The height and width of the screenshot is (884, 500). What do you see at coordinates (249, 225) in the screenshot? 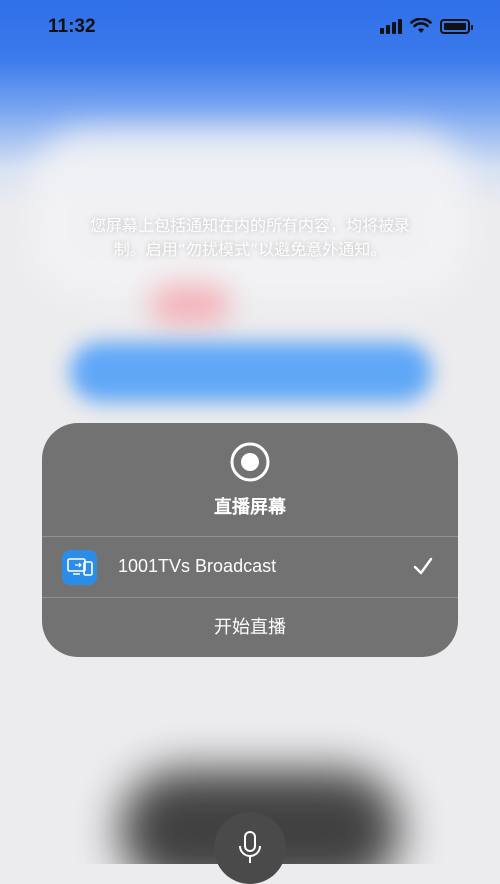
I see `notice-line-1: 您屏幕上包括通知在内的所有内容，均将被录` at bounding box center [249, 225].